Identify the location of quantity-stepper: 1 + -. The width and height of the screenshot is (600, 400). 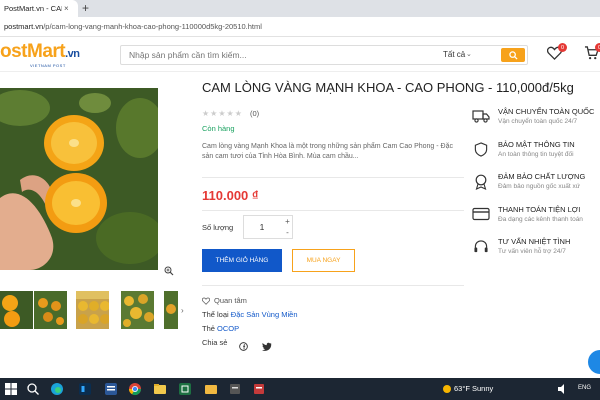
(268, 227).